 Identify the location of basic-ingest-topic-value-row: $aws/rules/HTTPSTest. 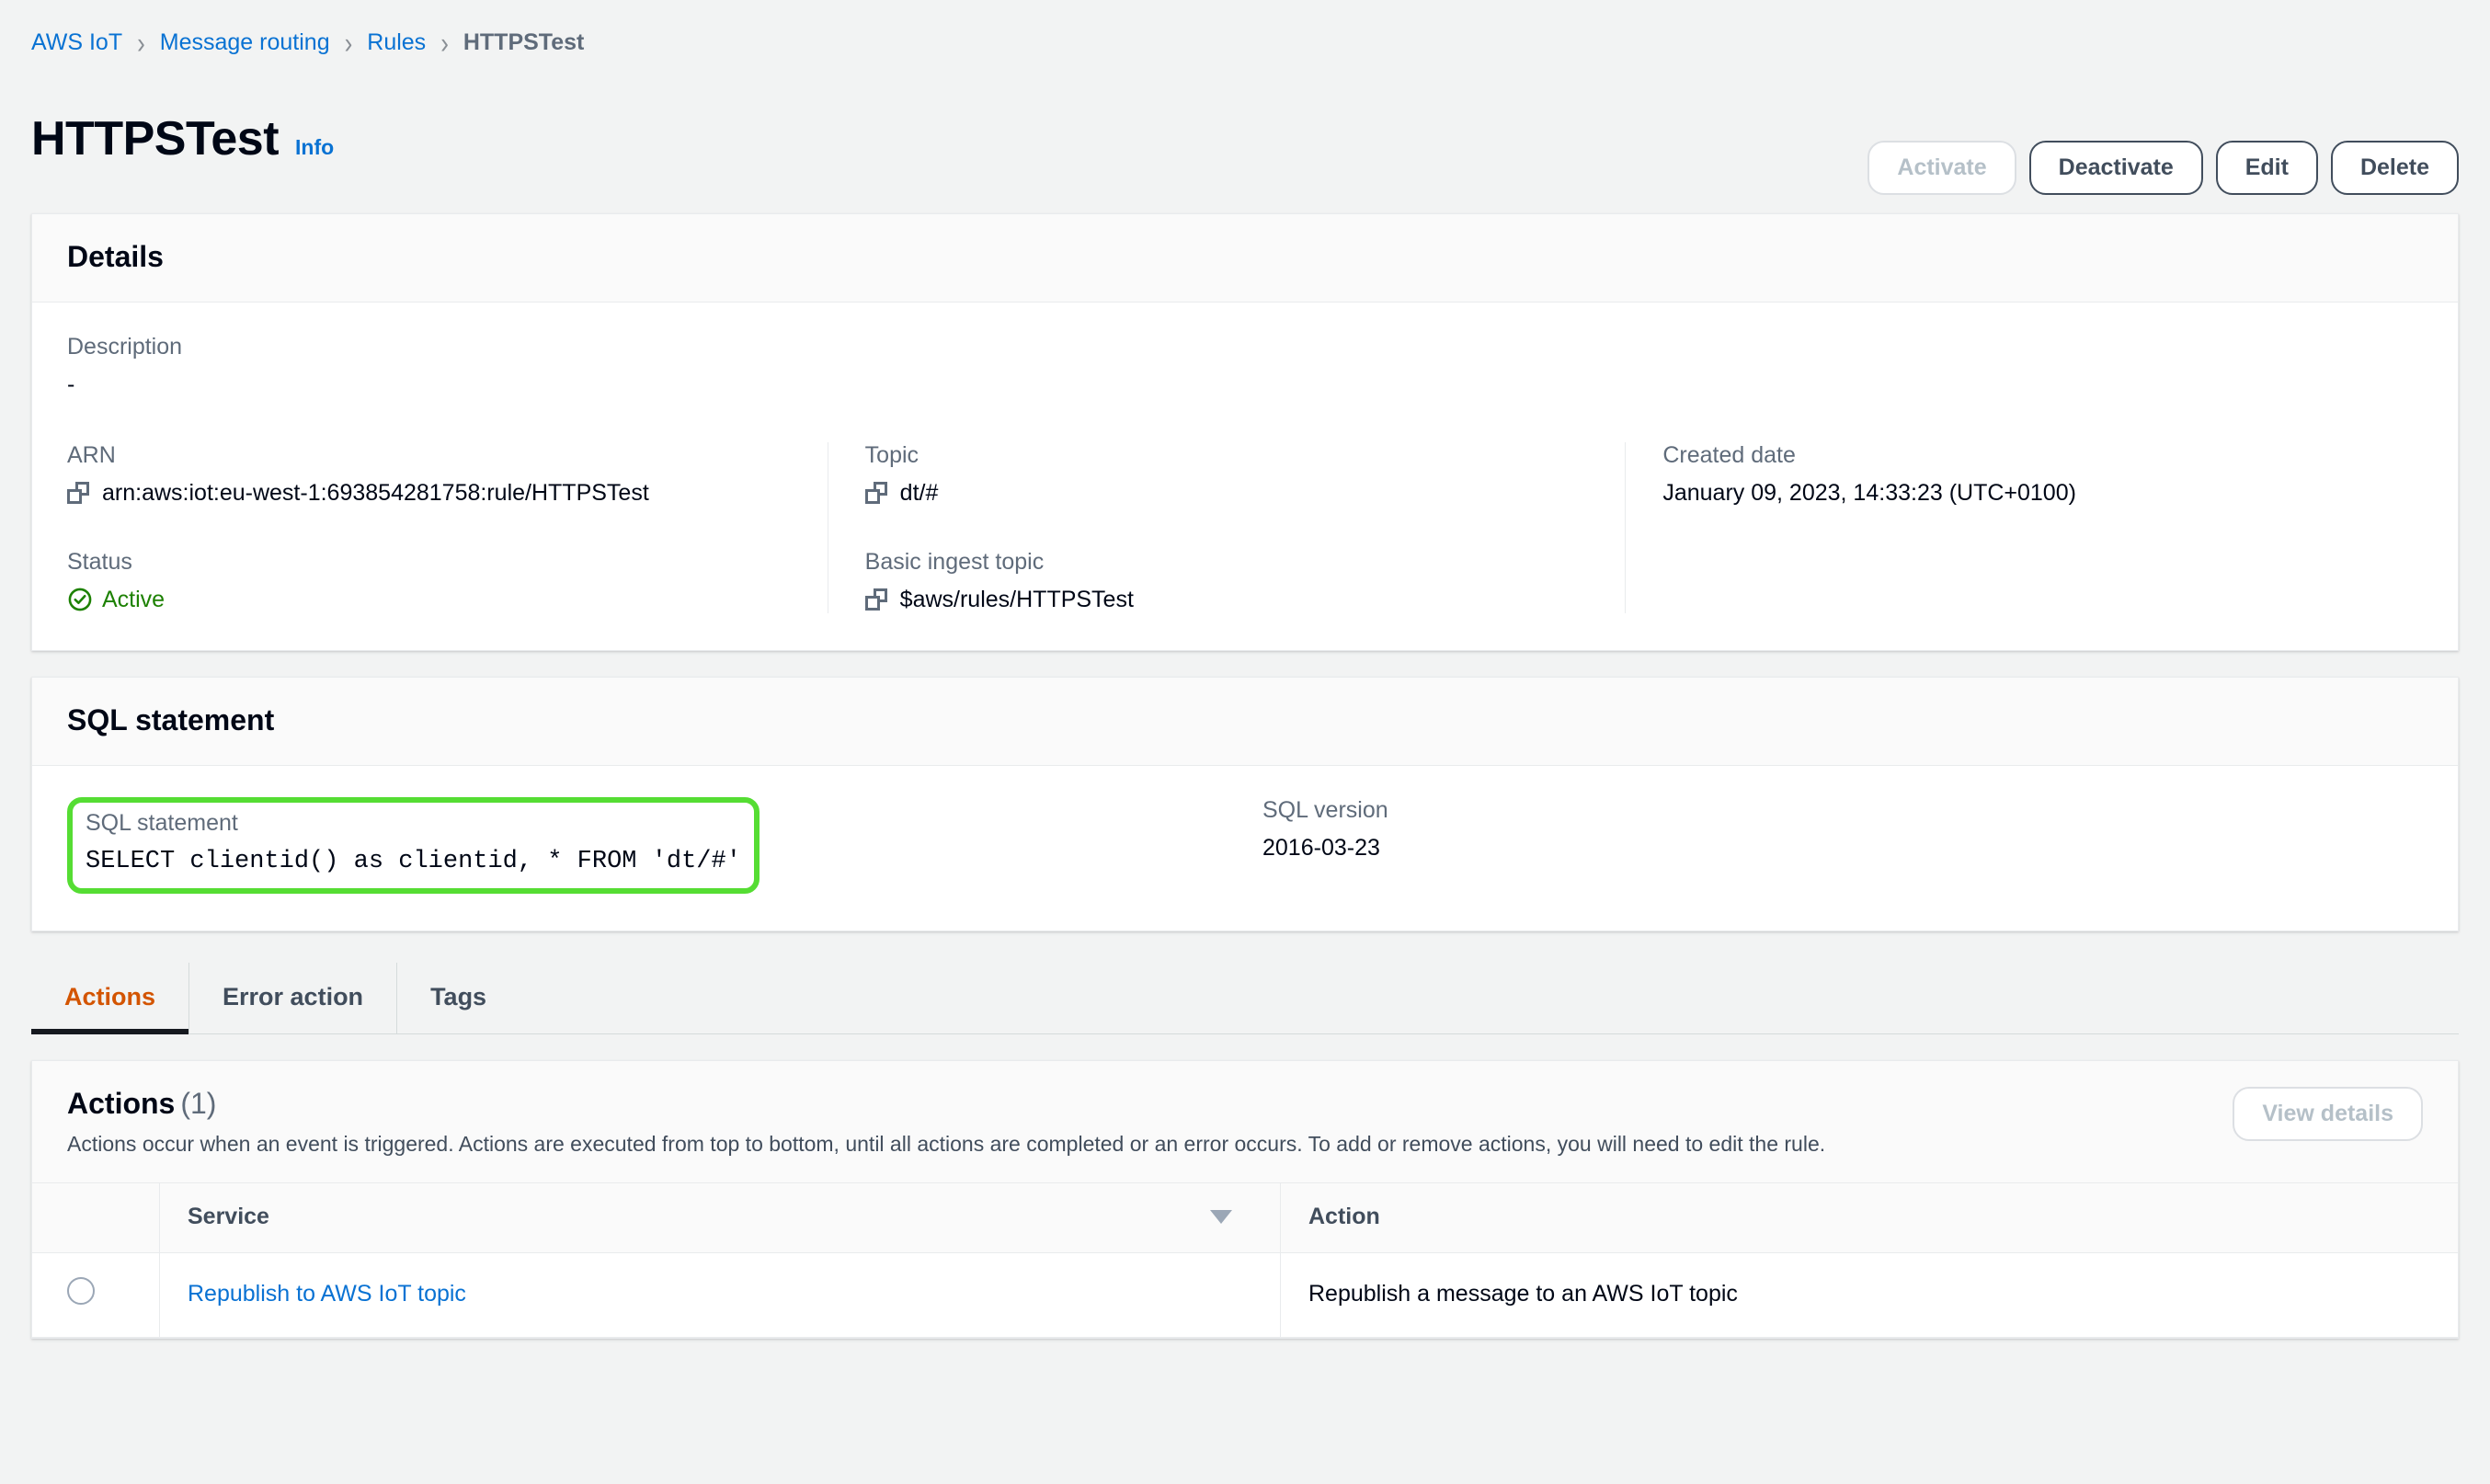
(1231, 599).